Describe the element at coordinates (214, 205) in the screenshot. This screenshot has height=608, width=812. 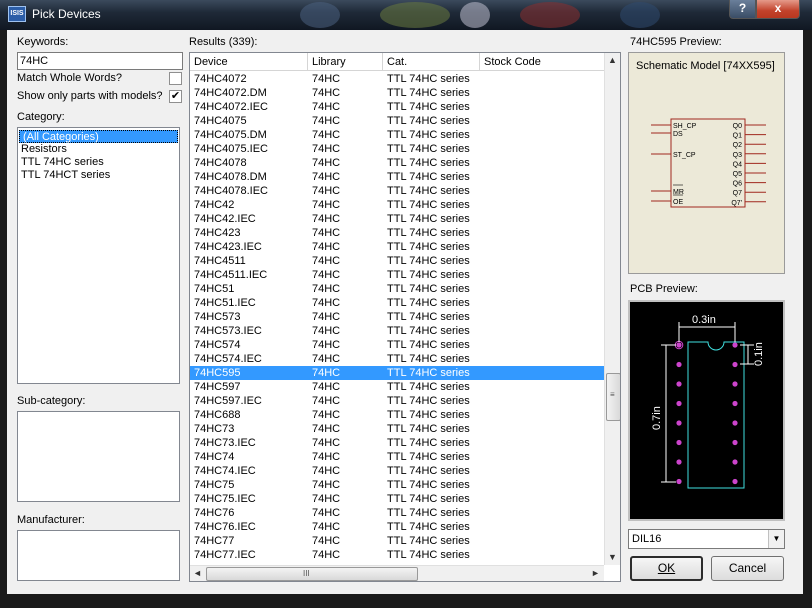
I see `device-cell: 74HC42` at that location.